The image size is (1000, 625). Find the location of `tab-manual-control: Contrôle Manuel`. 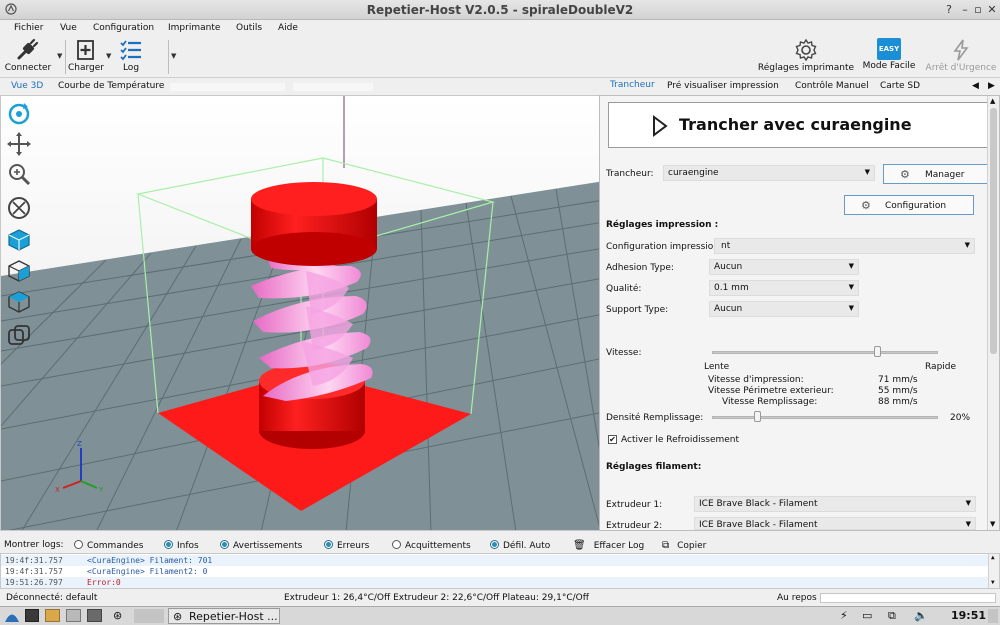

tab-manual-control: Contrôle Manuel is located at coordinates (832, 86).